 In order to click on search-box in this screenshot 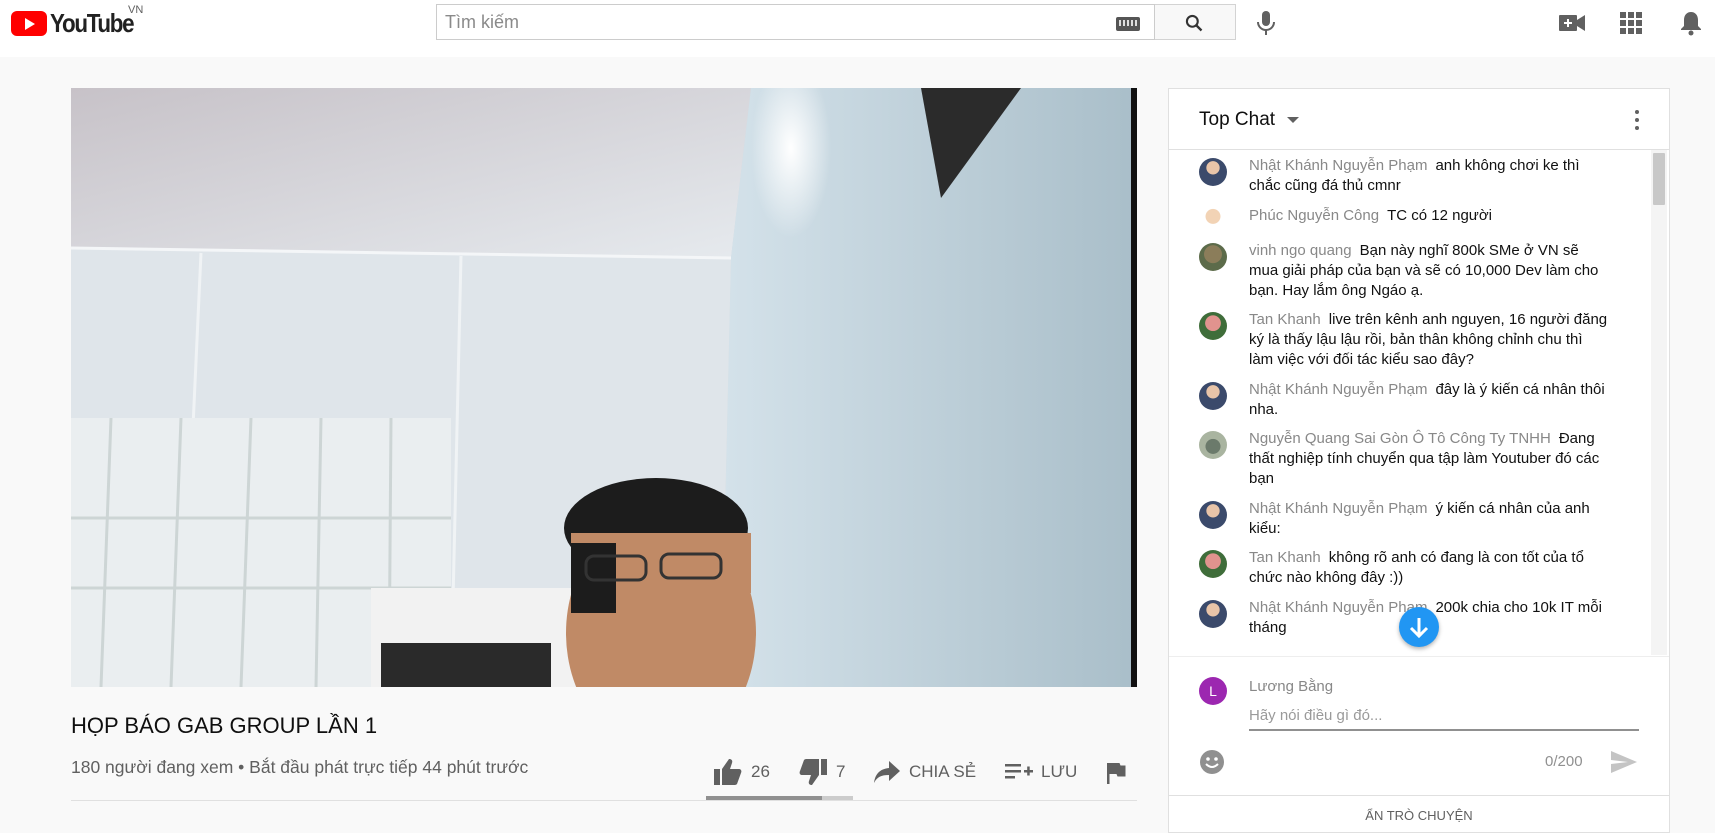, I will do `click(795, 22)`.